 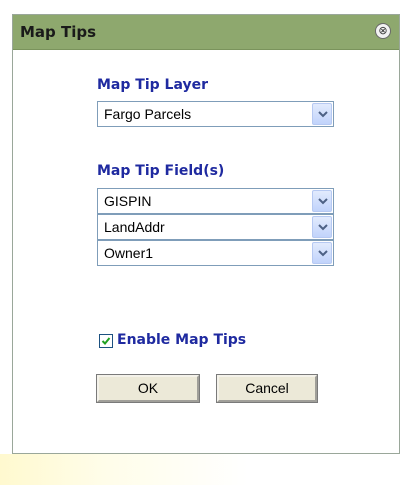 I want to click on map-tip-field-value-3: Owner1, so click(x=129, y=253).